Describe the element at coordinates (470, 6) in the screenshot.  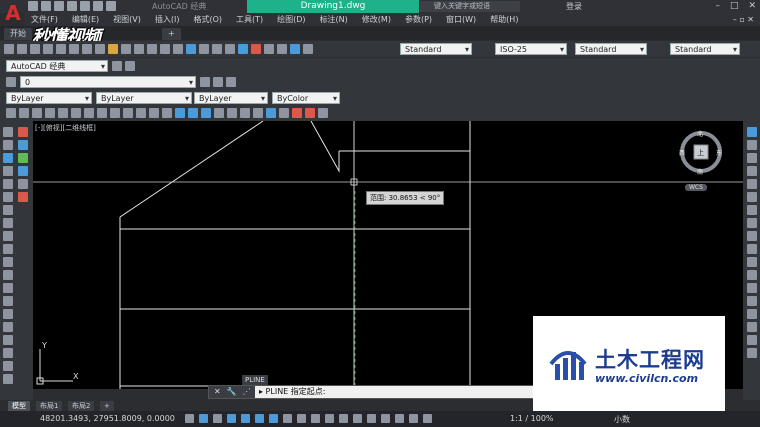
I see `search-input: 键入关键字或短语` at that location.